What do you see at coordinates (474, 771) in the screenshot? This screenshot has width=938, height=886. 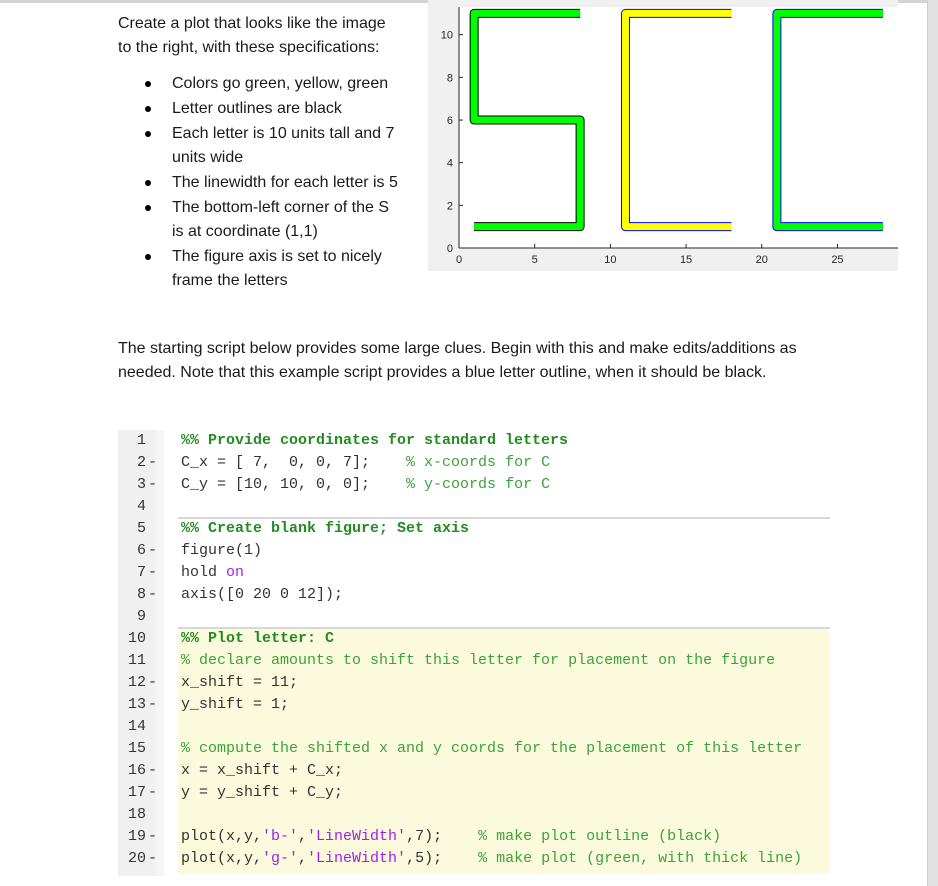 I see `code-line: 16- x = x_shift + C_x;` at bounding box center [474, 771].